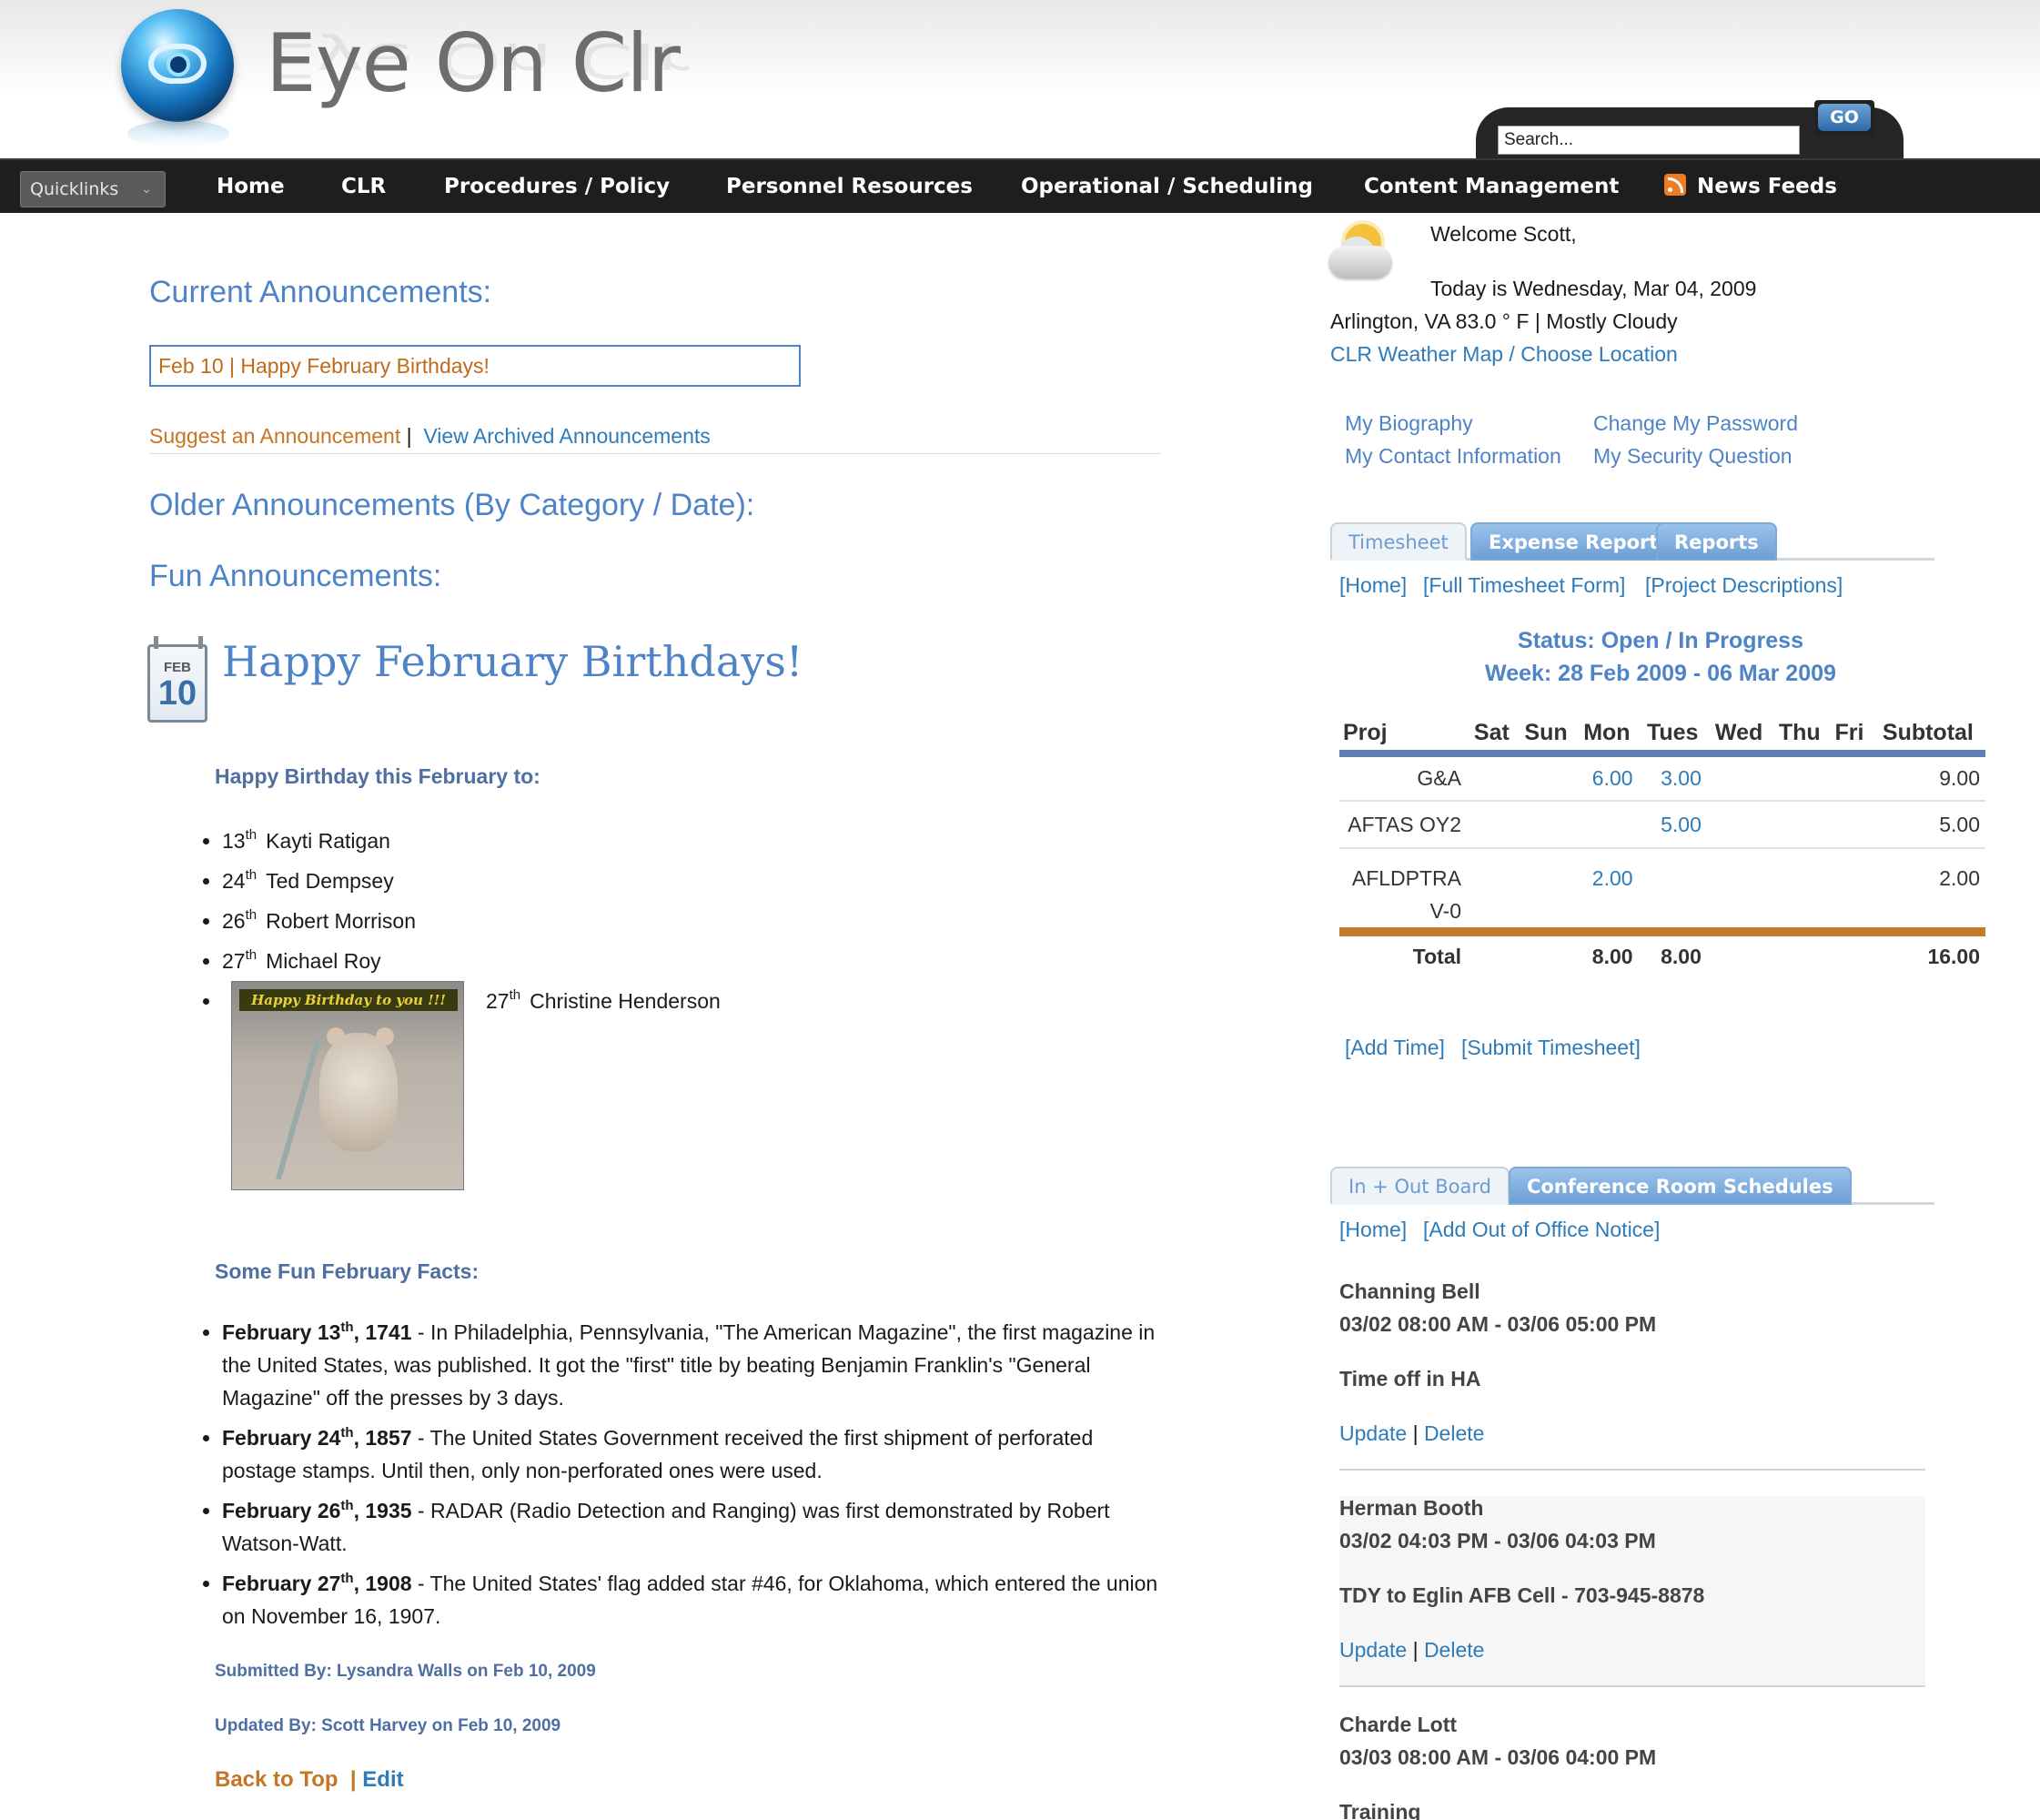 The width and height of the screenshot is (2040, 1820). I want to click on suggest-announcement-link: Suggest an Announcement, so click(274, 436).